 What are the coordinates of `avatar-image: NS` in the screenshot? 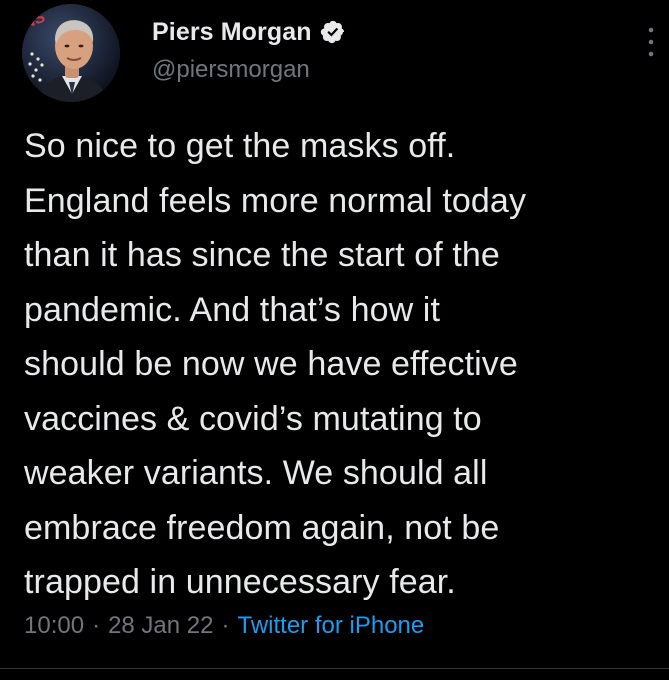 It's located at (71, 53).